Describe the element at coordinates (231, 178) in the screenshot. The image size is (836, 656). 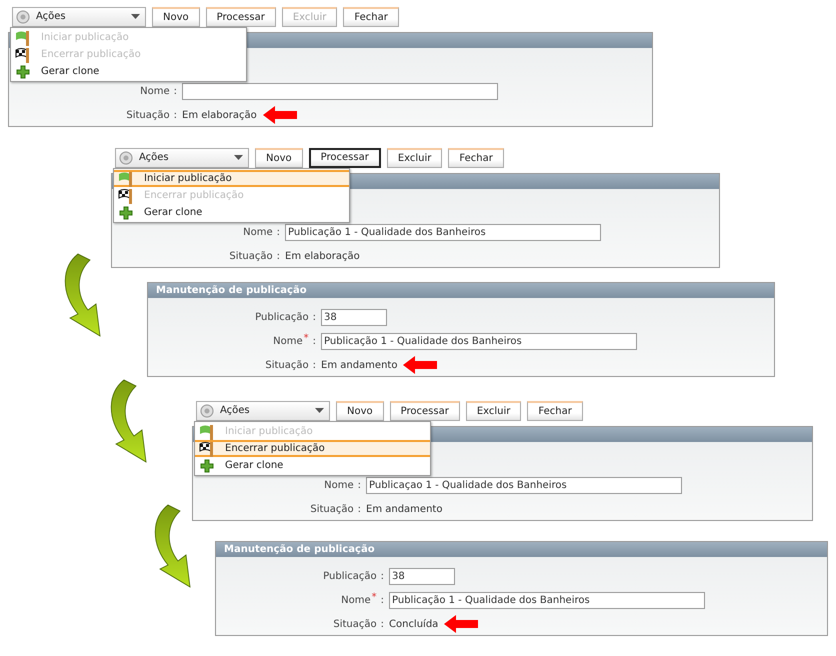
I see `menu-item: Iniciar publicação` at that location.